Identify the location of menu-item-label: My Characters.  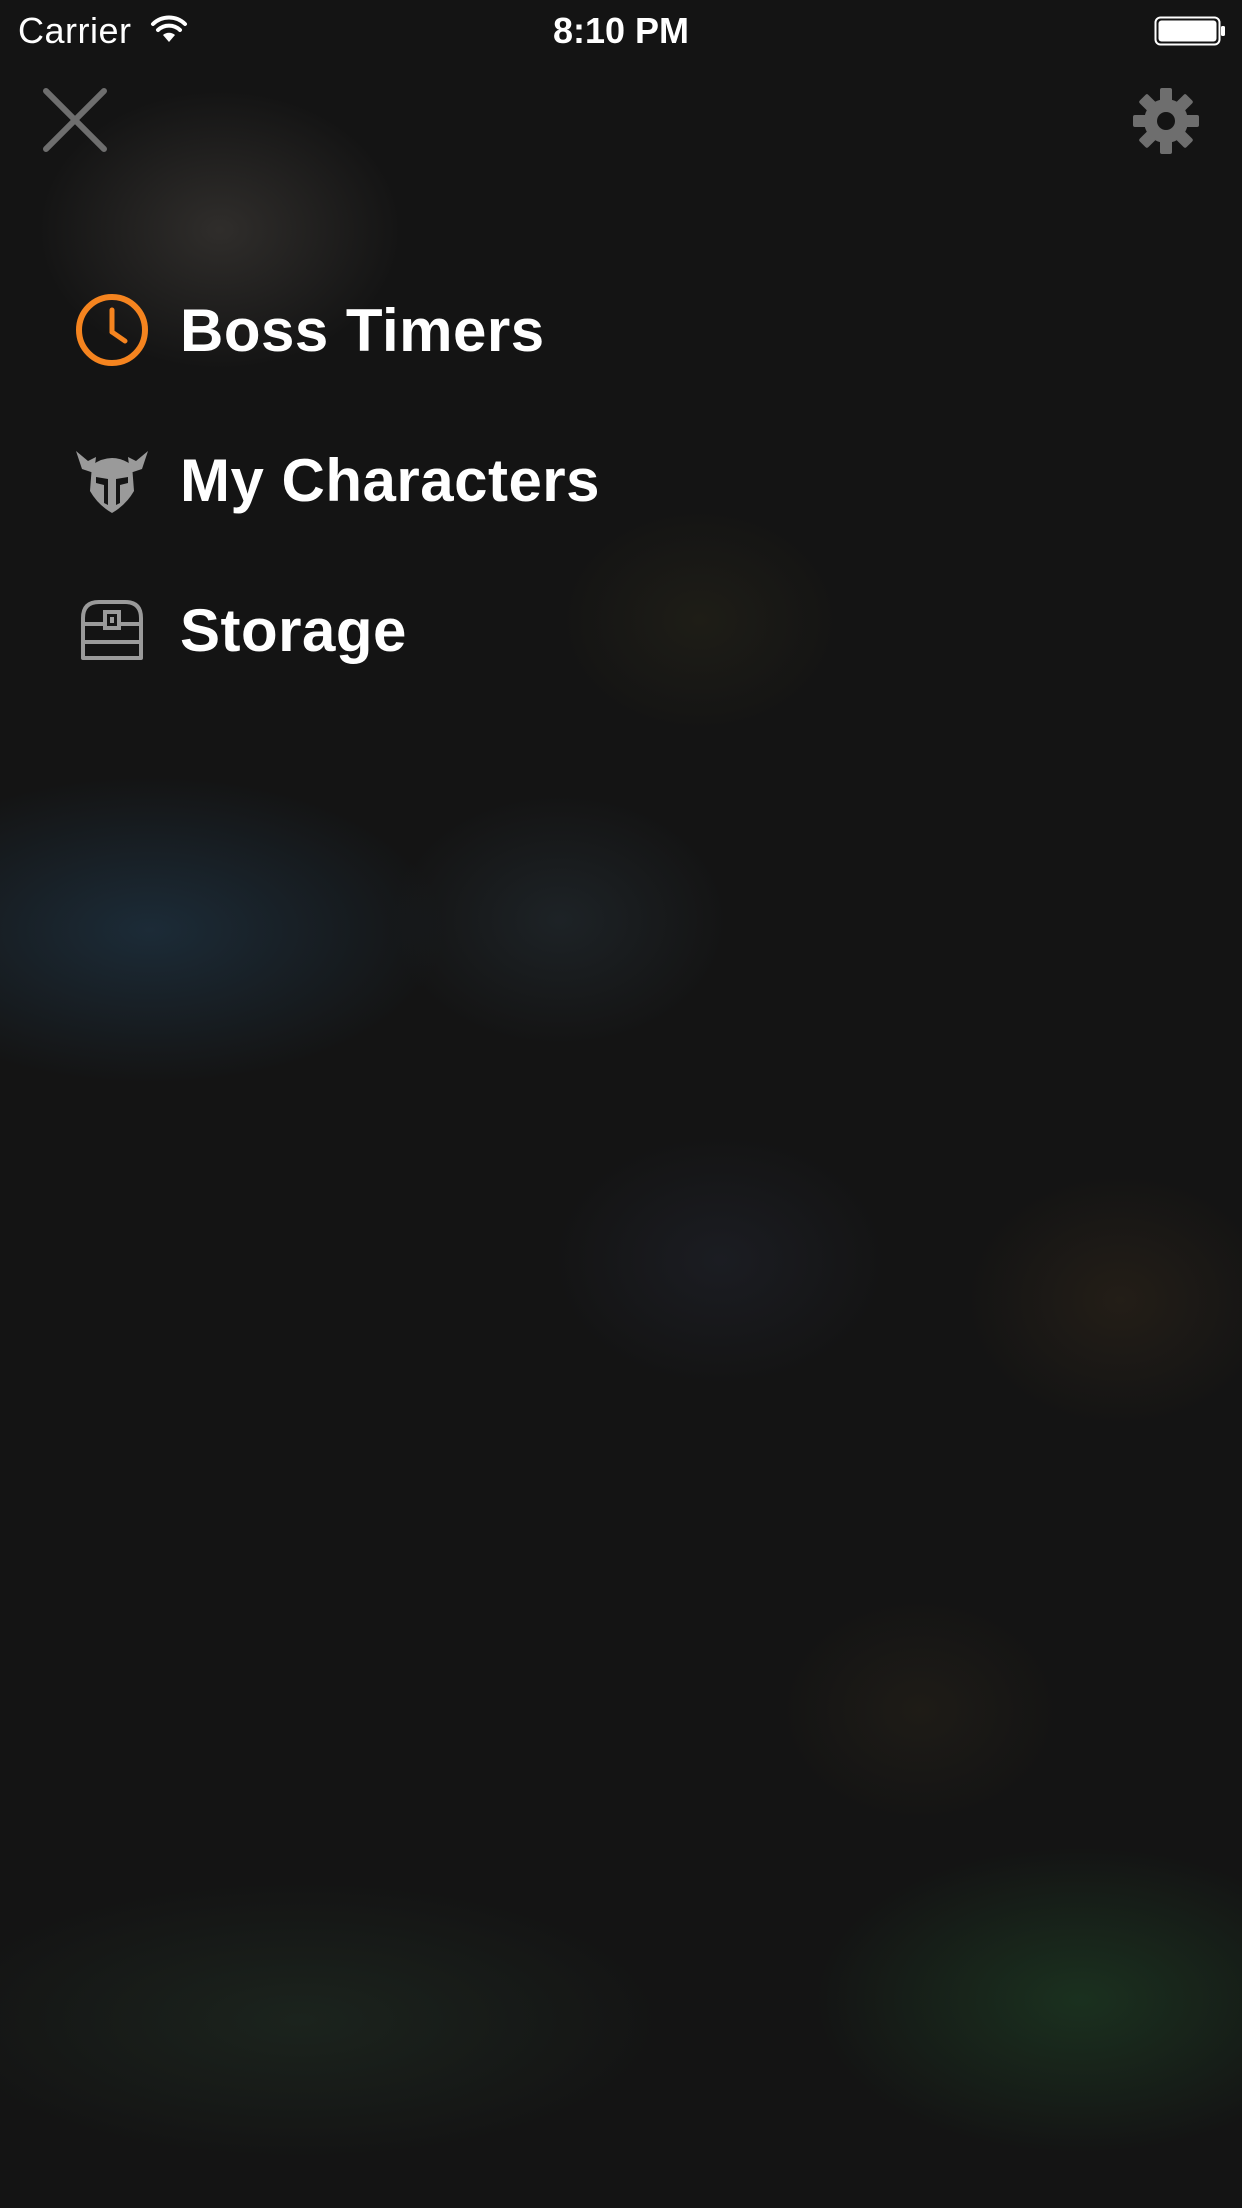
(390, 480).